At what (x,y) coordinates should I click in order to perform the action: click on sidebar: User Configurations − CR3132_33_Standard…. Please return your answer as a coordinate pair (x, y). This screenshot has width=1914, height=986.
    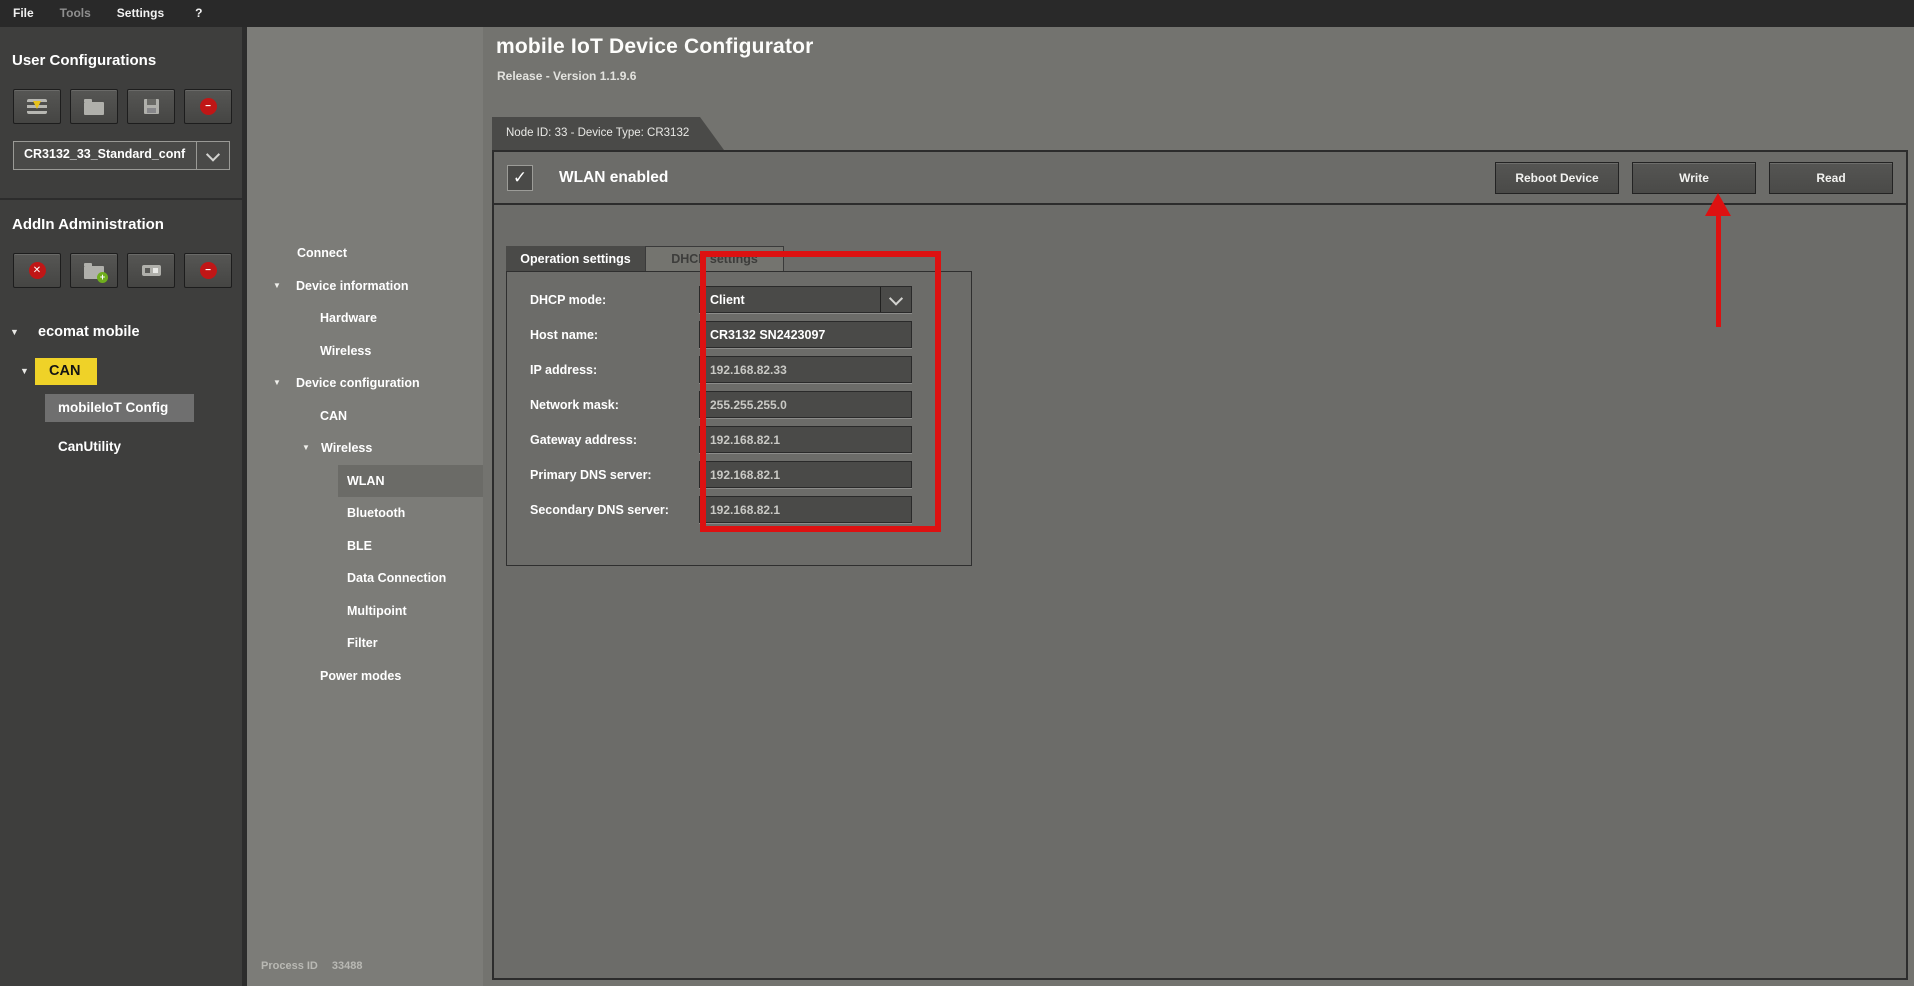
    Looking at the image, I should click on (121, 506).